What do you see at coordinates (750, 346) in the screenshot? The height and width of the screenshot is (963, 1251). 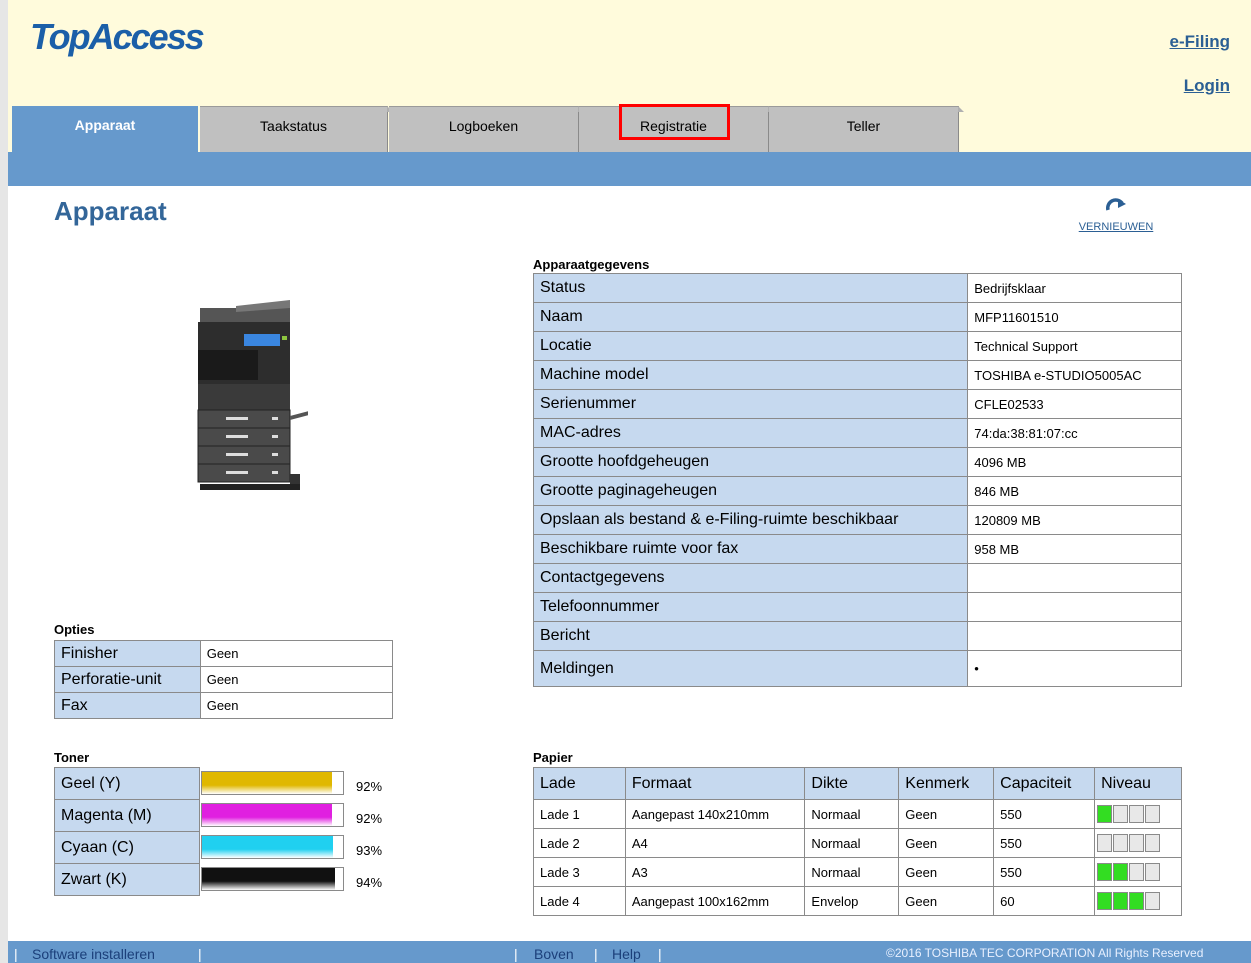 I see `device-info-key: Locatie` at bounding box center [750, 346].